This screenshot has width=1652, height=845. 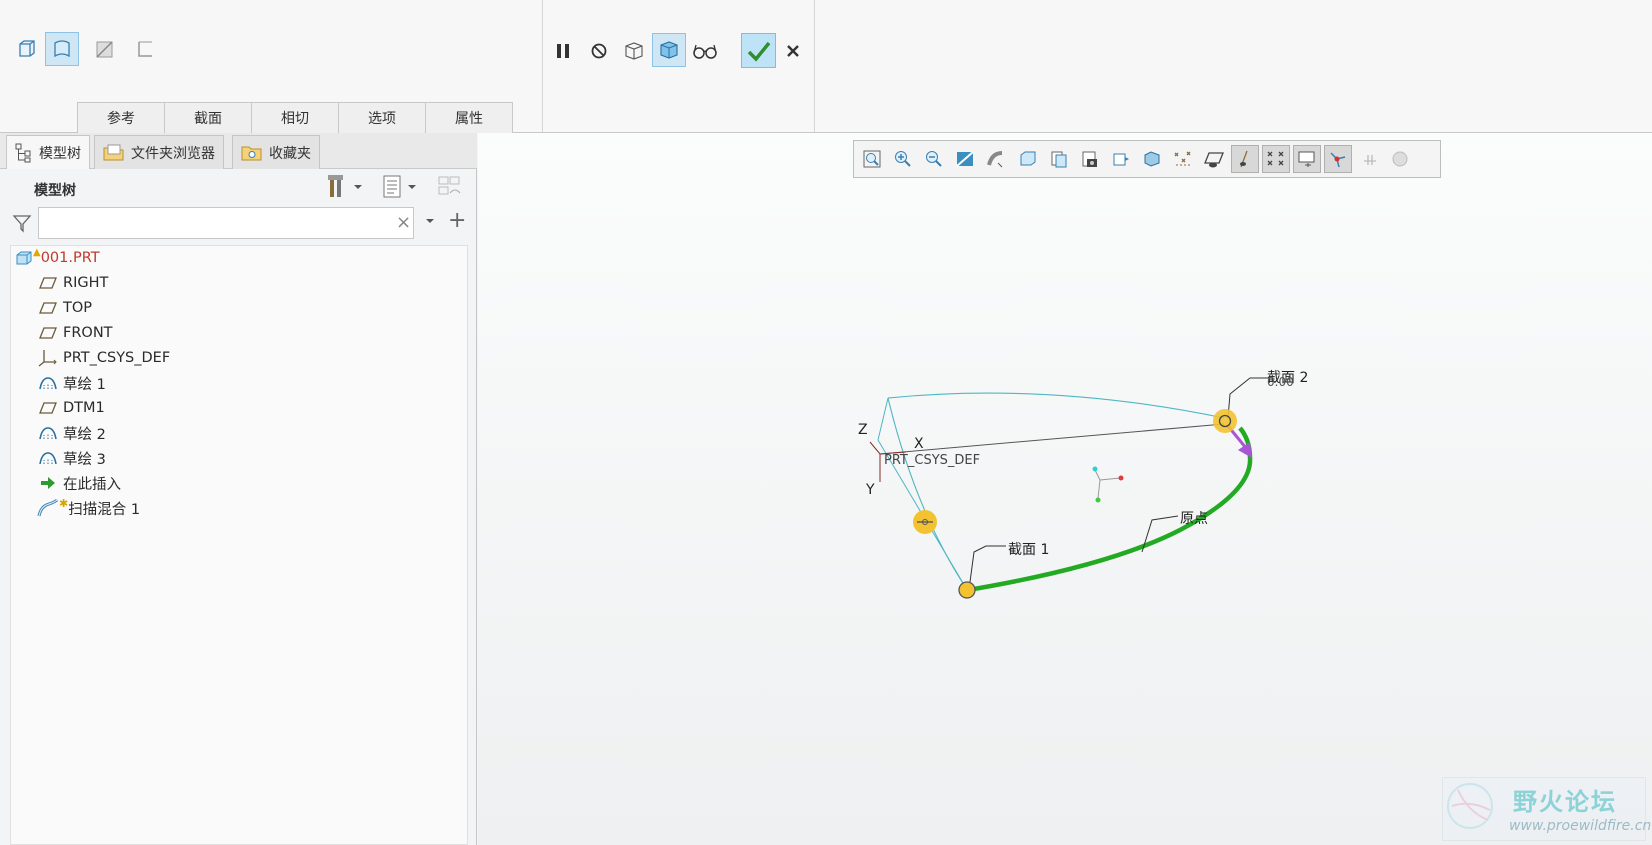 I want to click on regen-warning-icon: ▲, so click(x=37, y=252).